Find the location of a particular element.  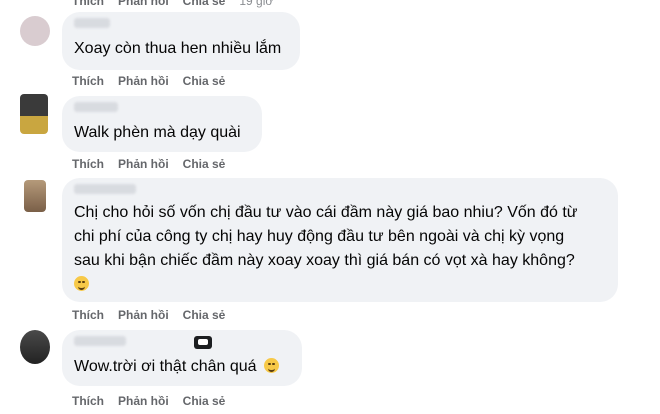

comment-bubble: Wow.trời ơi thật chân quá is located at coordinates (182, 358).